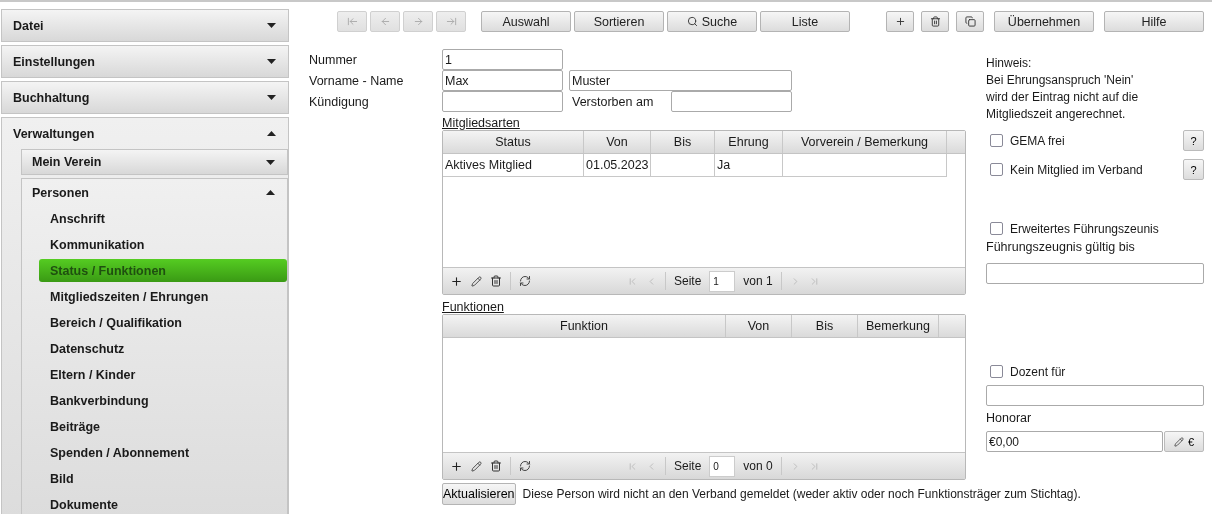 This screenshot has width=1212, height=514. Describe the element at coordinates (163, 297) in the screenshot. I see `nav-item: Mitgliedszeiten / Ehrungen` at that location.